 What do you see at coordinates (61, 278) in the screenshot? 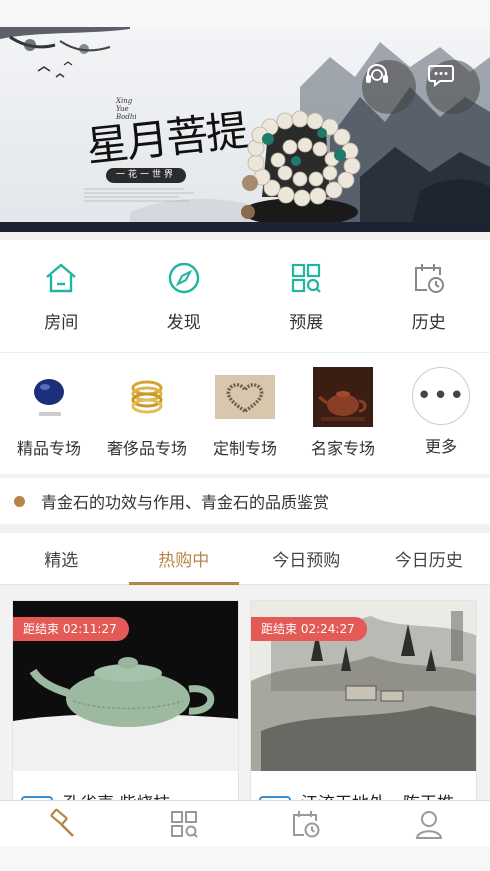
I see `house-icon` at bounding box center [61, 278].